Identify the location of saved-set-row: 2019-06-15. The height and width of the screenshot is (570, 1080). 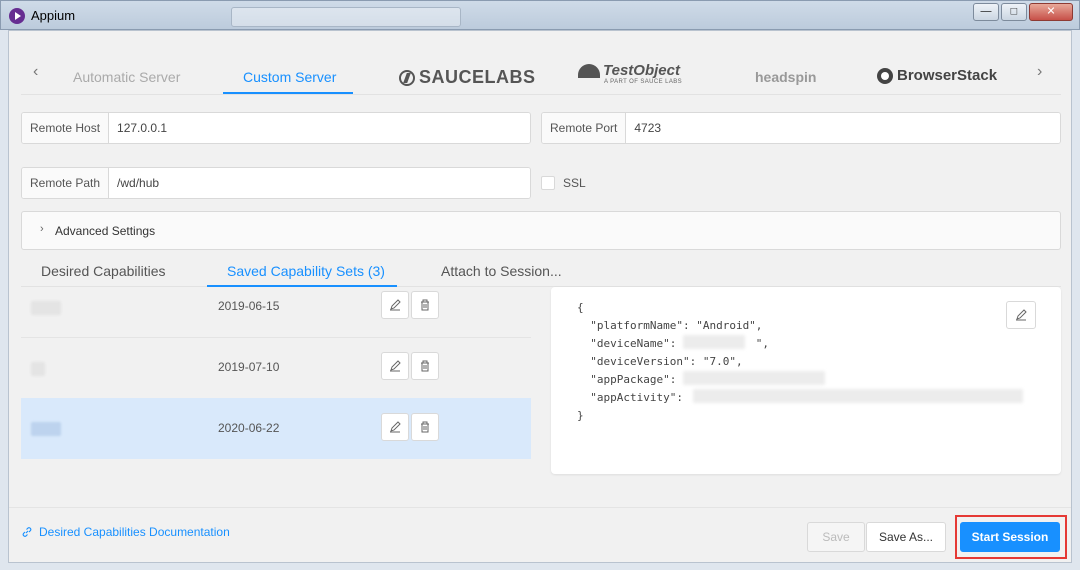
(276, 307).